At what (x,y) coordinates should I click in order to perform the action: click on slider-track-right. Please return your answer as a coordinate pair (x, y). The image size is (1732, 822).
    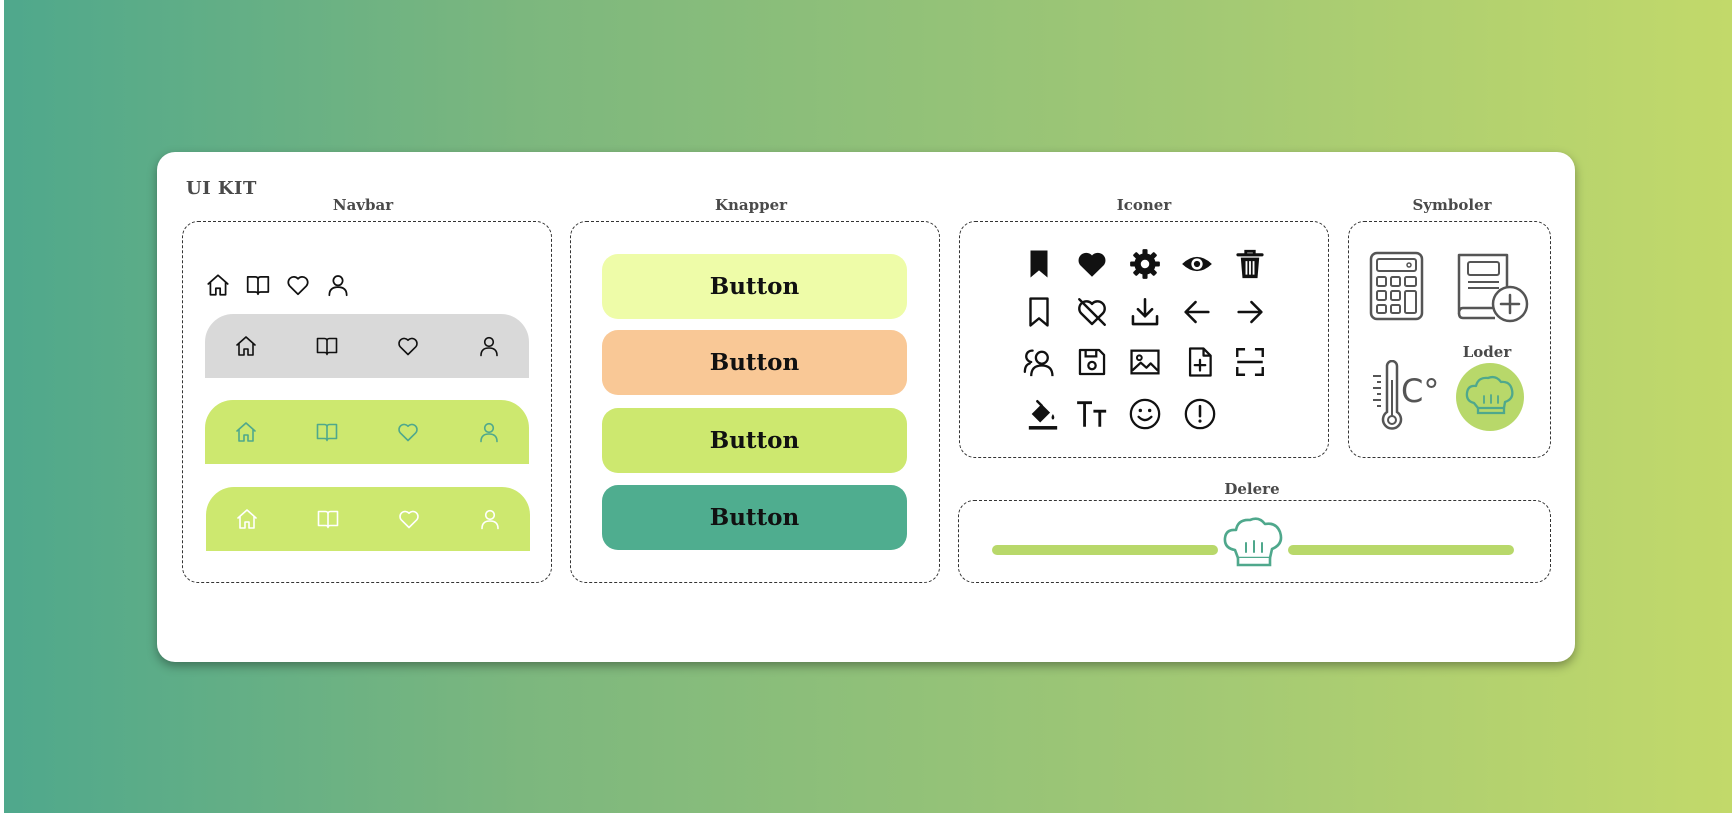
    Looking at the image, I should click on (1401, 550).